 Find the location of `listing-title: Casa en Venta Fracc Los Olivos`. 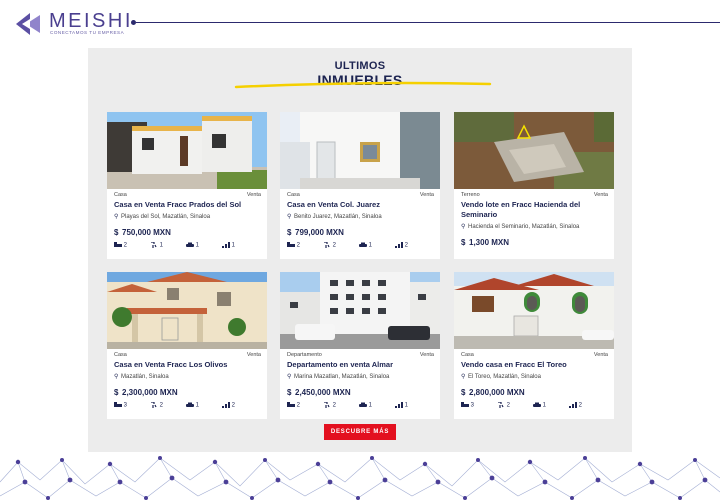

listing-title: Casa en Venta Fracc Los Olivos is located at coordinates (188, 365).